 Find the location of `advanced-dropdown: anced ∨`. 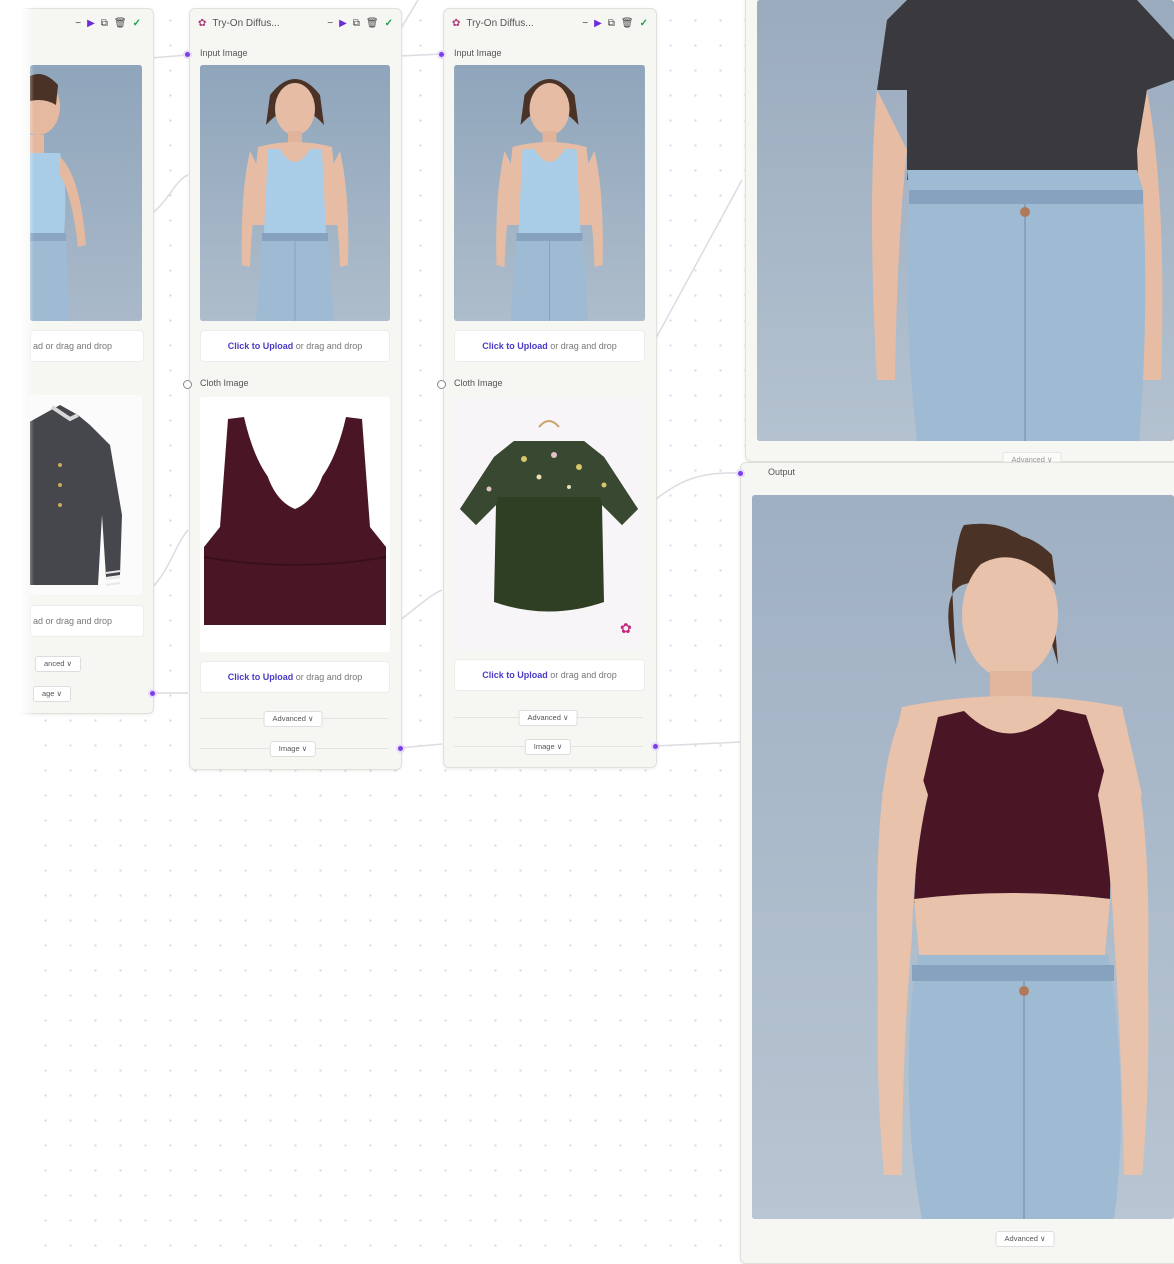

advanced-dropdown: anced ∨ is located at coordinates (58, 664).